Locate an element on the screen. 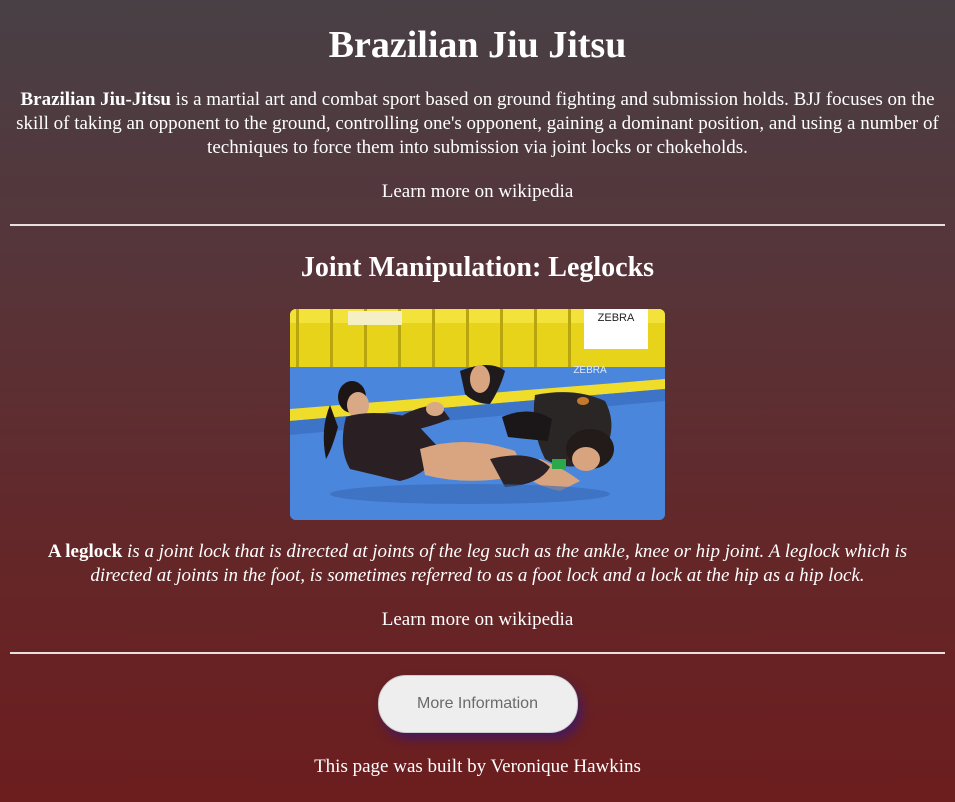  leglock-term: A leglock is located at coordinates (85, 551).